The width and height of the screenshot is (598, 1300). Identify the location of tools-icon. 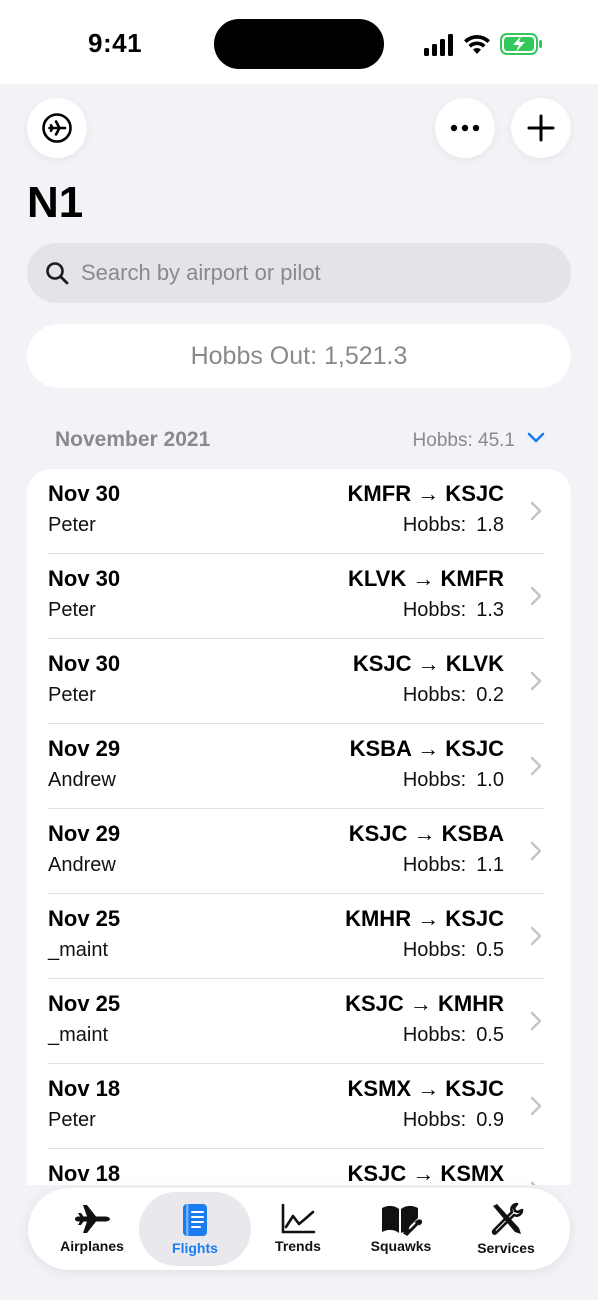
(507, 1218).